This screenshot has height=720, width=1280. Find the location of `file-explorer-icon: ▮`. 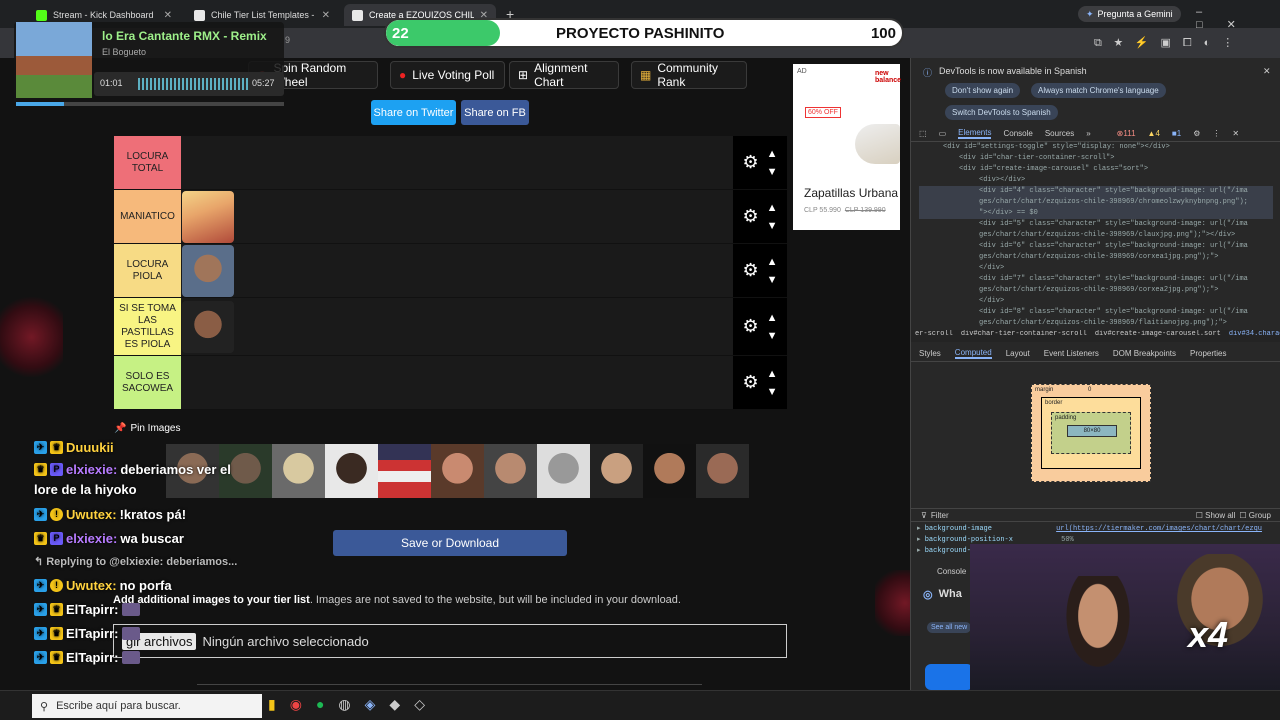

file-explorer-icon: ▮ is located at coordinates (272, 704).